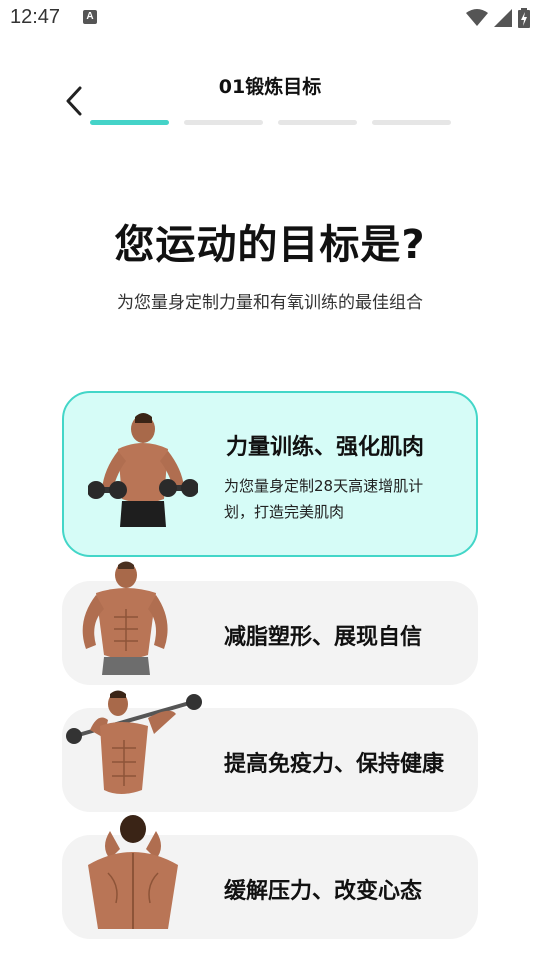 Image resolution: width=540 pixels, height=960 pixels. Describe the element at coordinates (524, 18) in the screenshot. I see `battery-icon` at that location.